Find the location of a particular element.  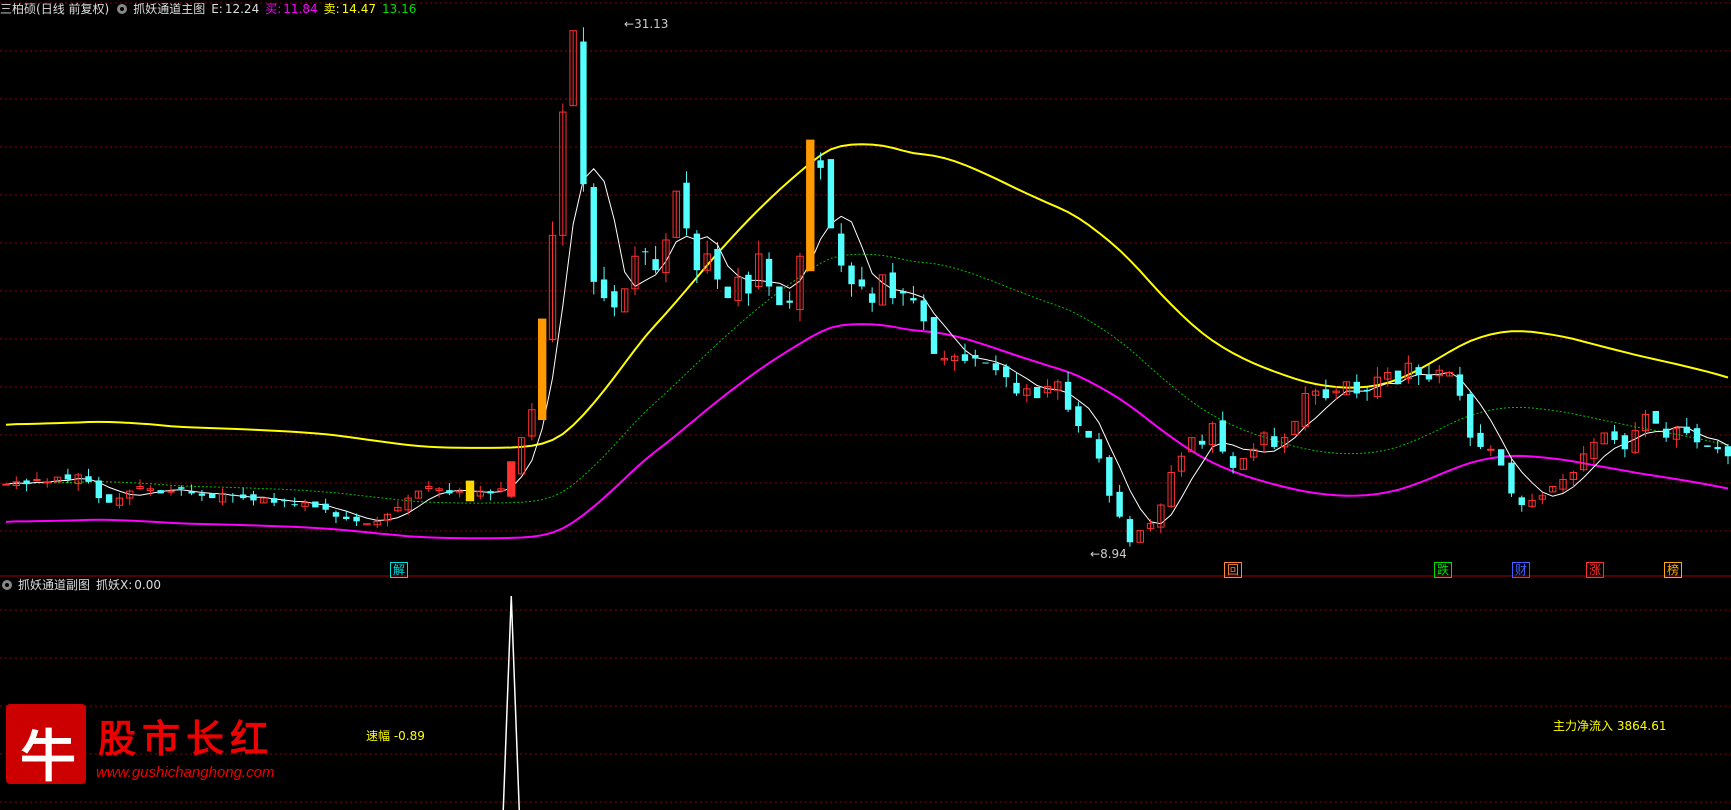

signal-zhang: 涨 is located at coordinates (1595, 570).